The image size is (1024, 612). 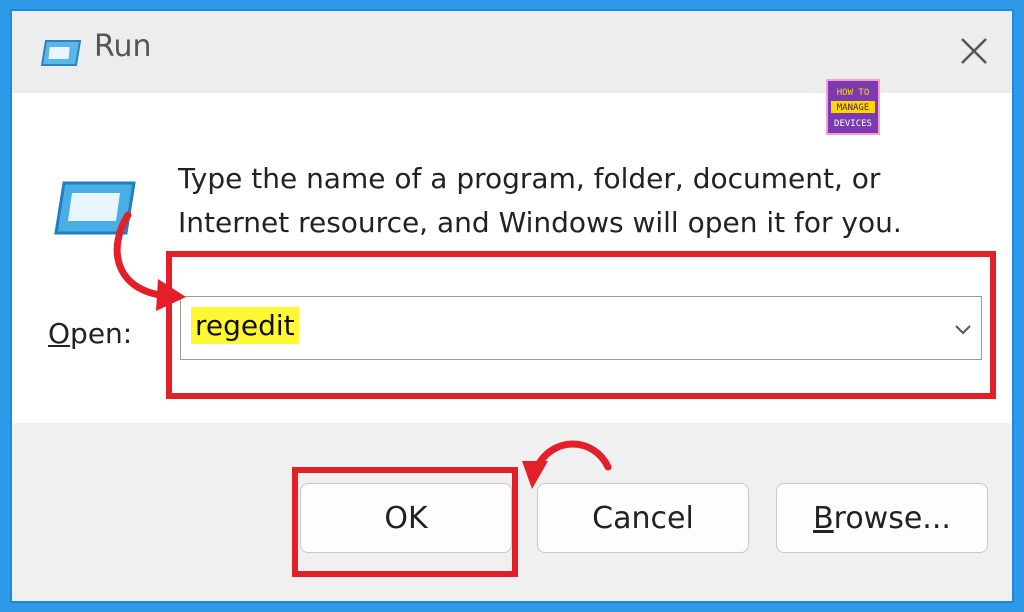 What do you see at coordinates (406, 518) in the screenshot?
I see `ok-button: OK` at bounding box center [406, 518].